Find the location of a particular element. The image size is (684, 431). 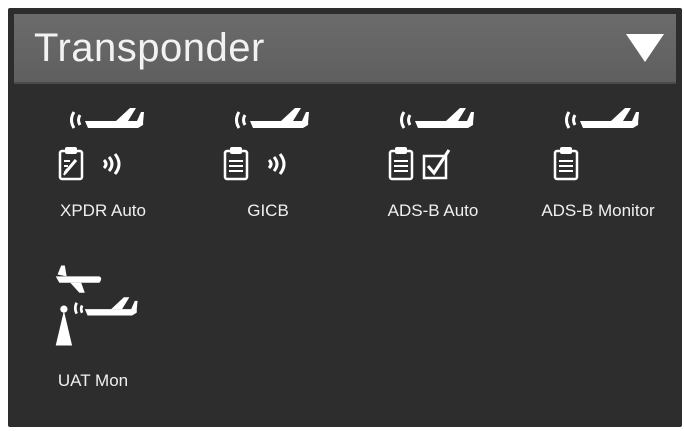

dropdown-button is located at coordinates (641, 48).